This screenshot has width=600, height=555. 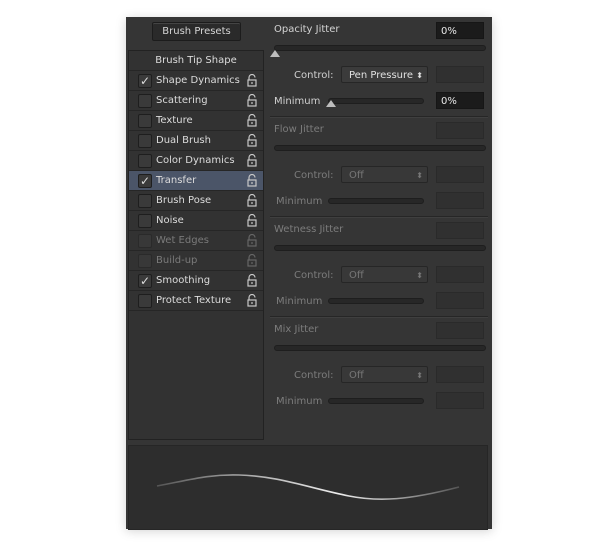 I want to click on stroke-preview-graphic, so click(x=308, y=487).